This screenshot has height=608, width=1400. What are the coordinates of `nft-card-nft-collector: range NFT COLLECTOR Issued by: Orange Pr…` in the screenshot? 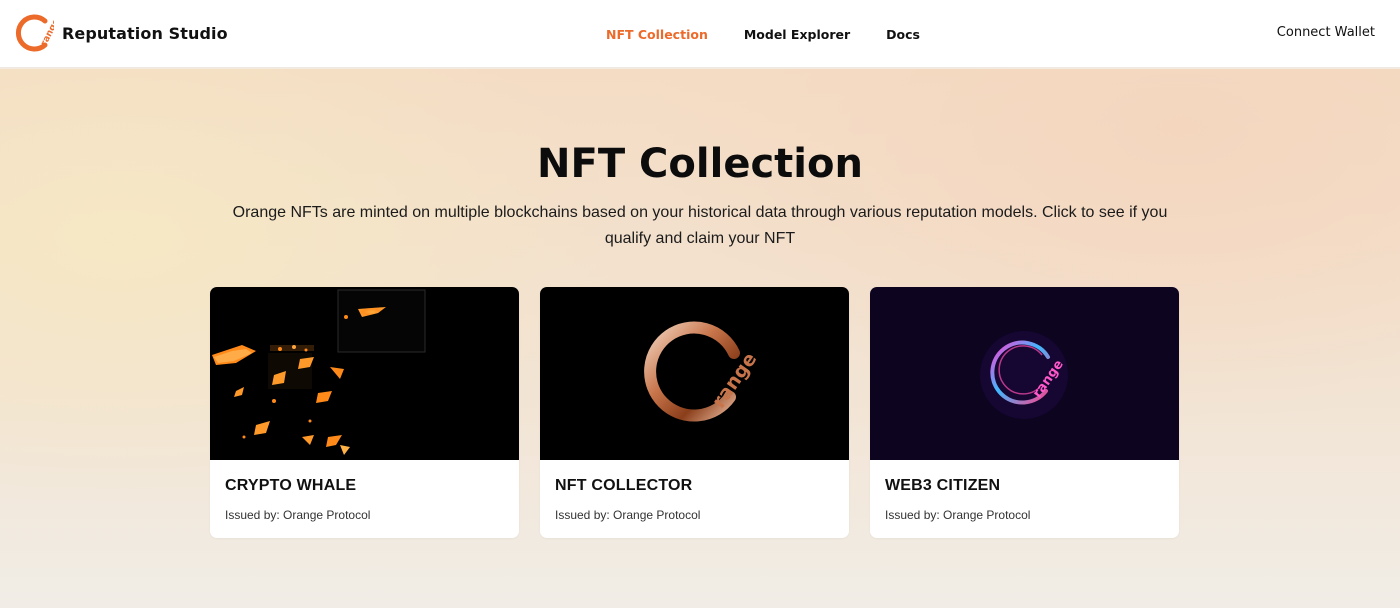 It's located at (694, 412).